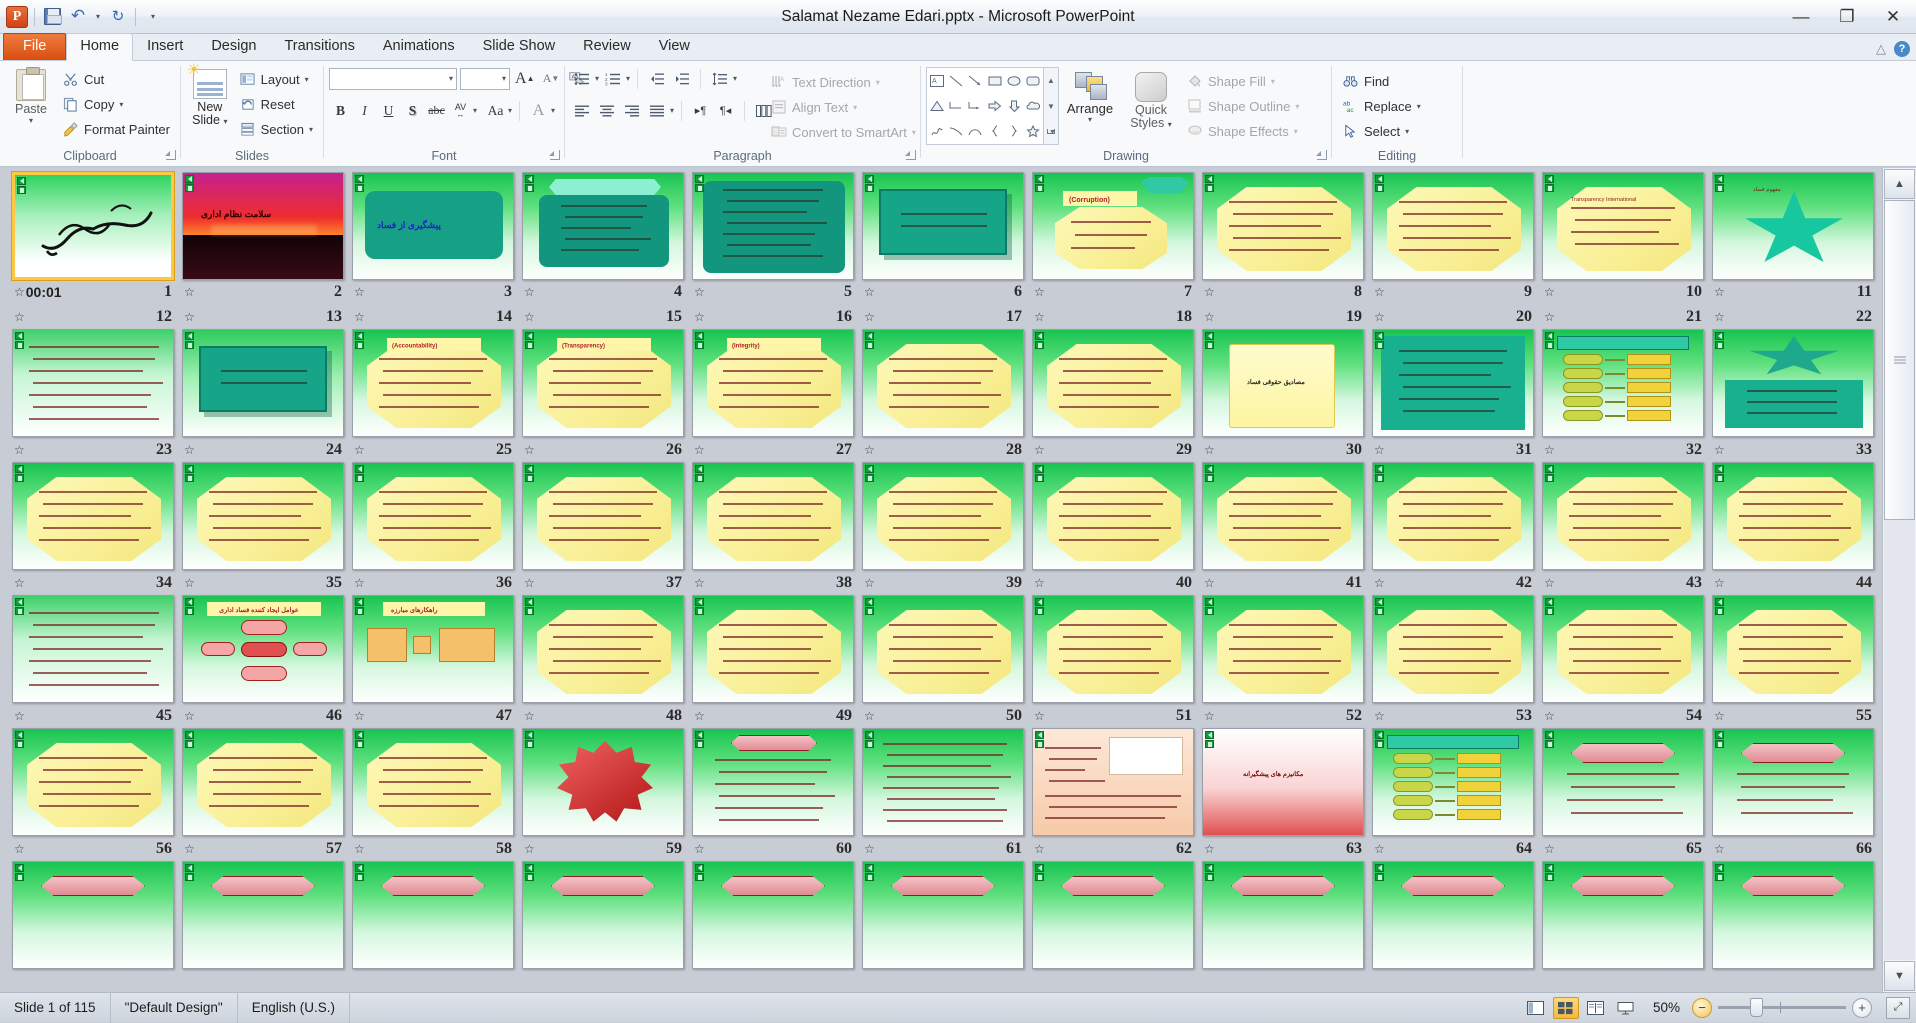 Image resolution: width=1916 pixels, height=1023 pixels. Describe the element at coordinates (436, 110) in the screenshot. I see `strikethrough-button: abc` at that location.